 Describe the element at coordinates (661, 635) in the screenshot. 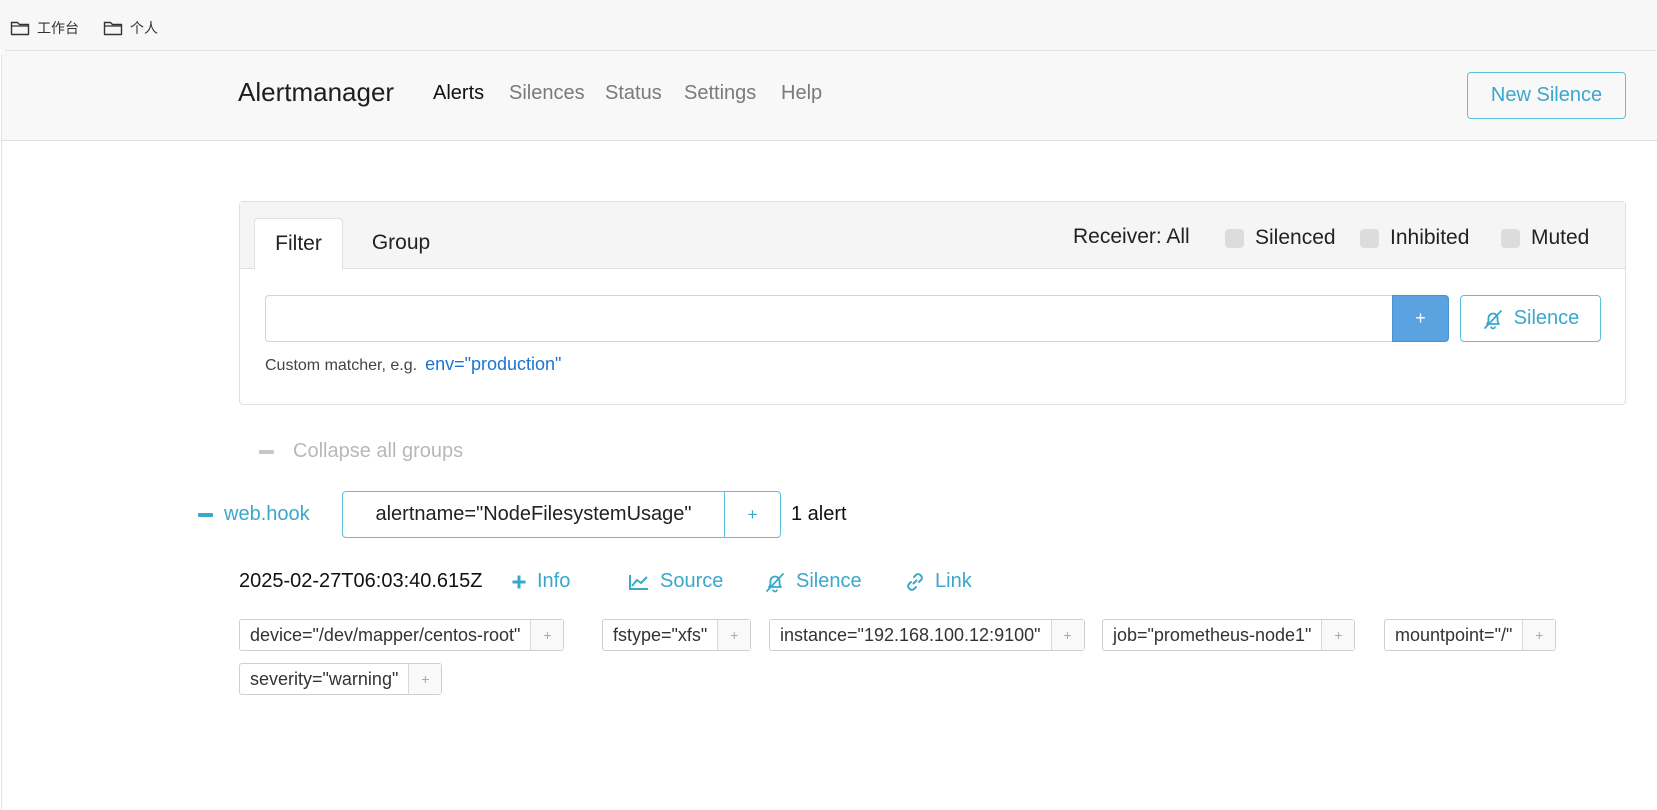

I see `label-text: fstype="xfs"` at that location.